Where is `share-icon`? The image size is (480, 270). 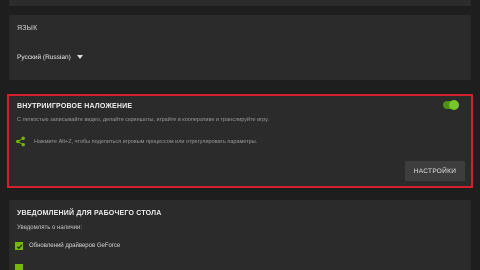 share-icon is located at coordinates (20, 141).